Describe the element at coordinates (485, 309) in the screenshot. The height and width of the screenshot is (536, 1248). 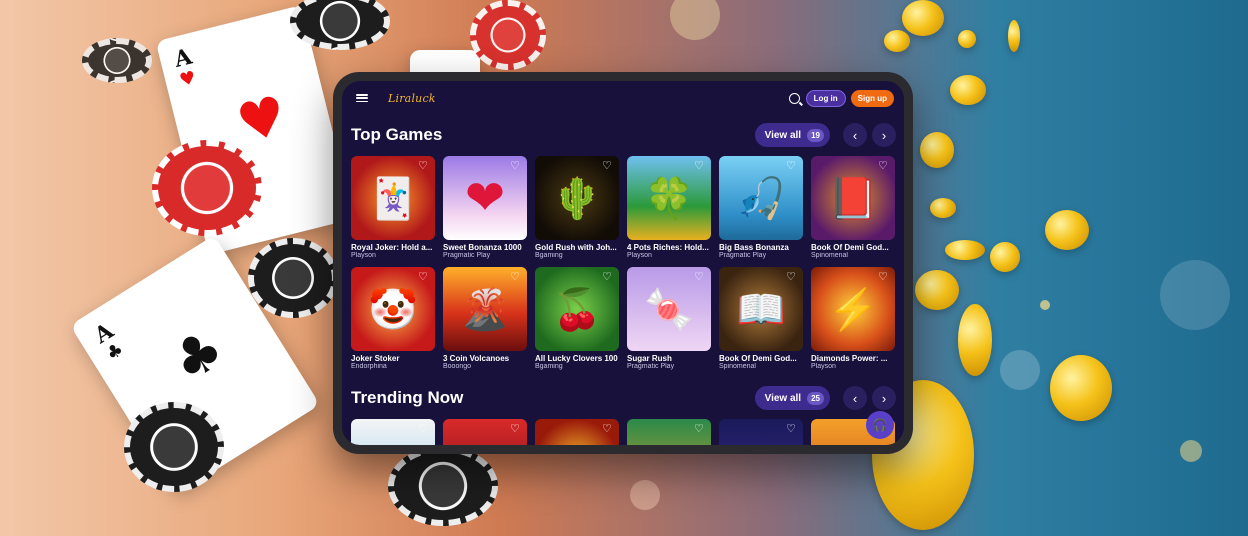
I see `game-thumbnail: 🌋 ♡` at that location.